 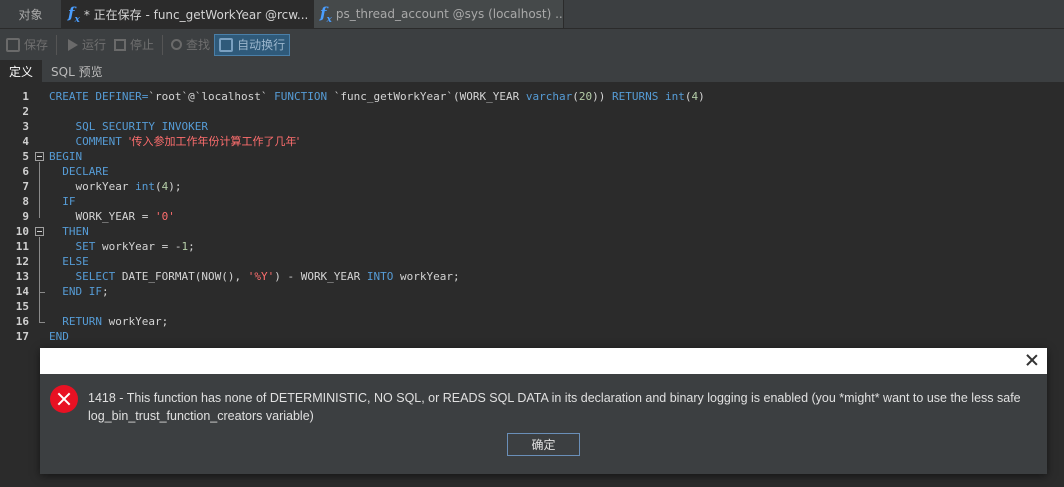 I want to click on find-button: 查找, so click(x=190, y=45).